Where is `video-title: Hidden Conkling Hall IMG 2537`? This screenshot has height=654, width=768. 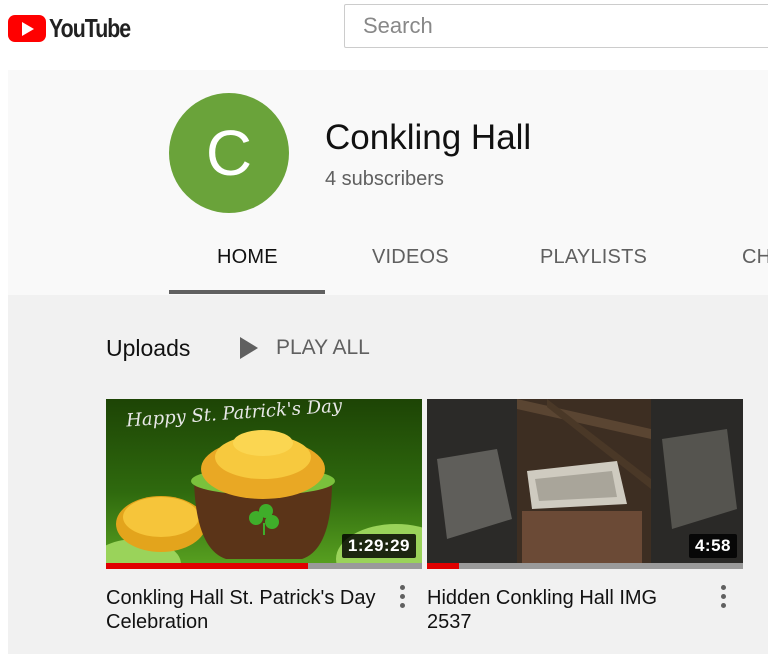 video-title: Hidden Conkling Hall IMG 2537 is located at coordinates (562, 610).